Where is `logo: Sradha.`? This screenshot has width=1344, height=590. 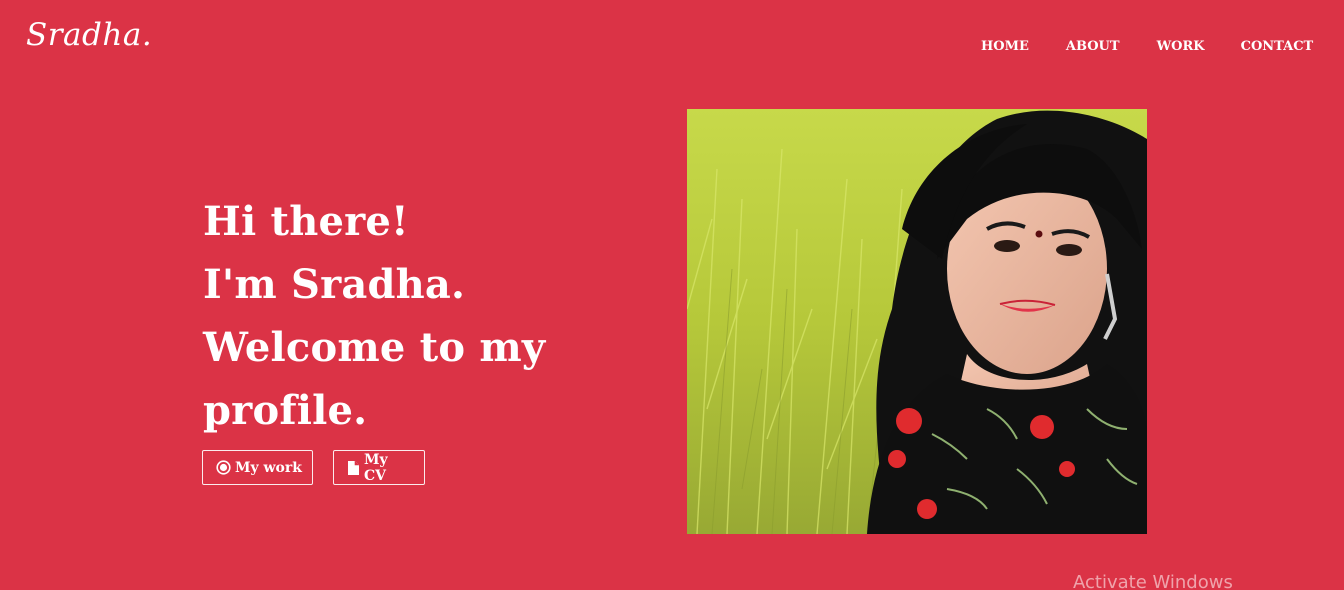 logo: Sradha. is located at coordinates (89, 35).